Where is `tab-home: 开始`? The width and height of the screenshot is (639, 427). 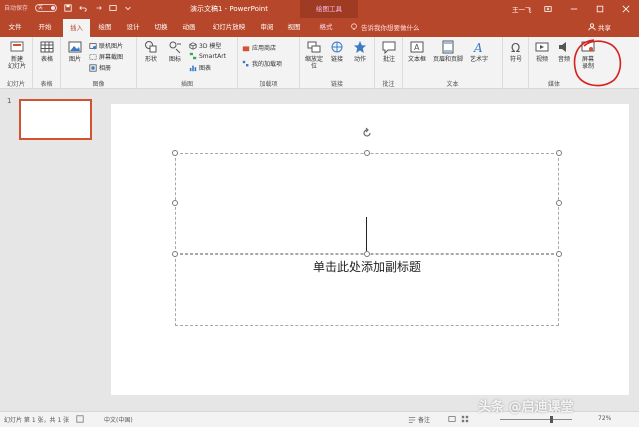
tab-home: 开始 is located at coordinates (45, 27).